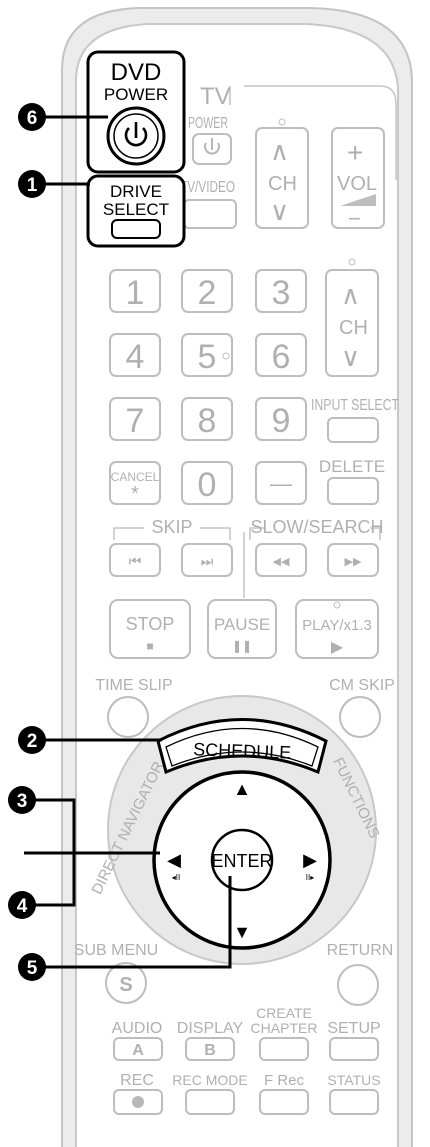 This screenshot has width=430, height=1147. Describe the element at coordinates (362, 685) in the screenshot. I see `cm-skip-label: CM SKIP` at that location.